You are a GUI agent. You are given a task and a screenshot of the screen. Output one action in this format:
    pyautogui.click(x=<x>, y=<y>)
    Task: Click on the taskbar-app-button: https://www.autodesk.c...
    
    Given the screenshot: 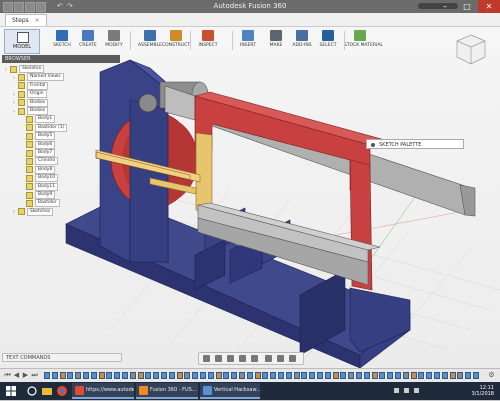 What is the action you would take?
    pyautogui.click(x=103, y=391)
    